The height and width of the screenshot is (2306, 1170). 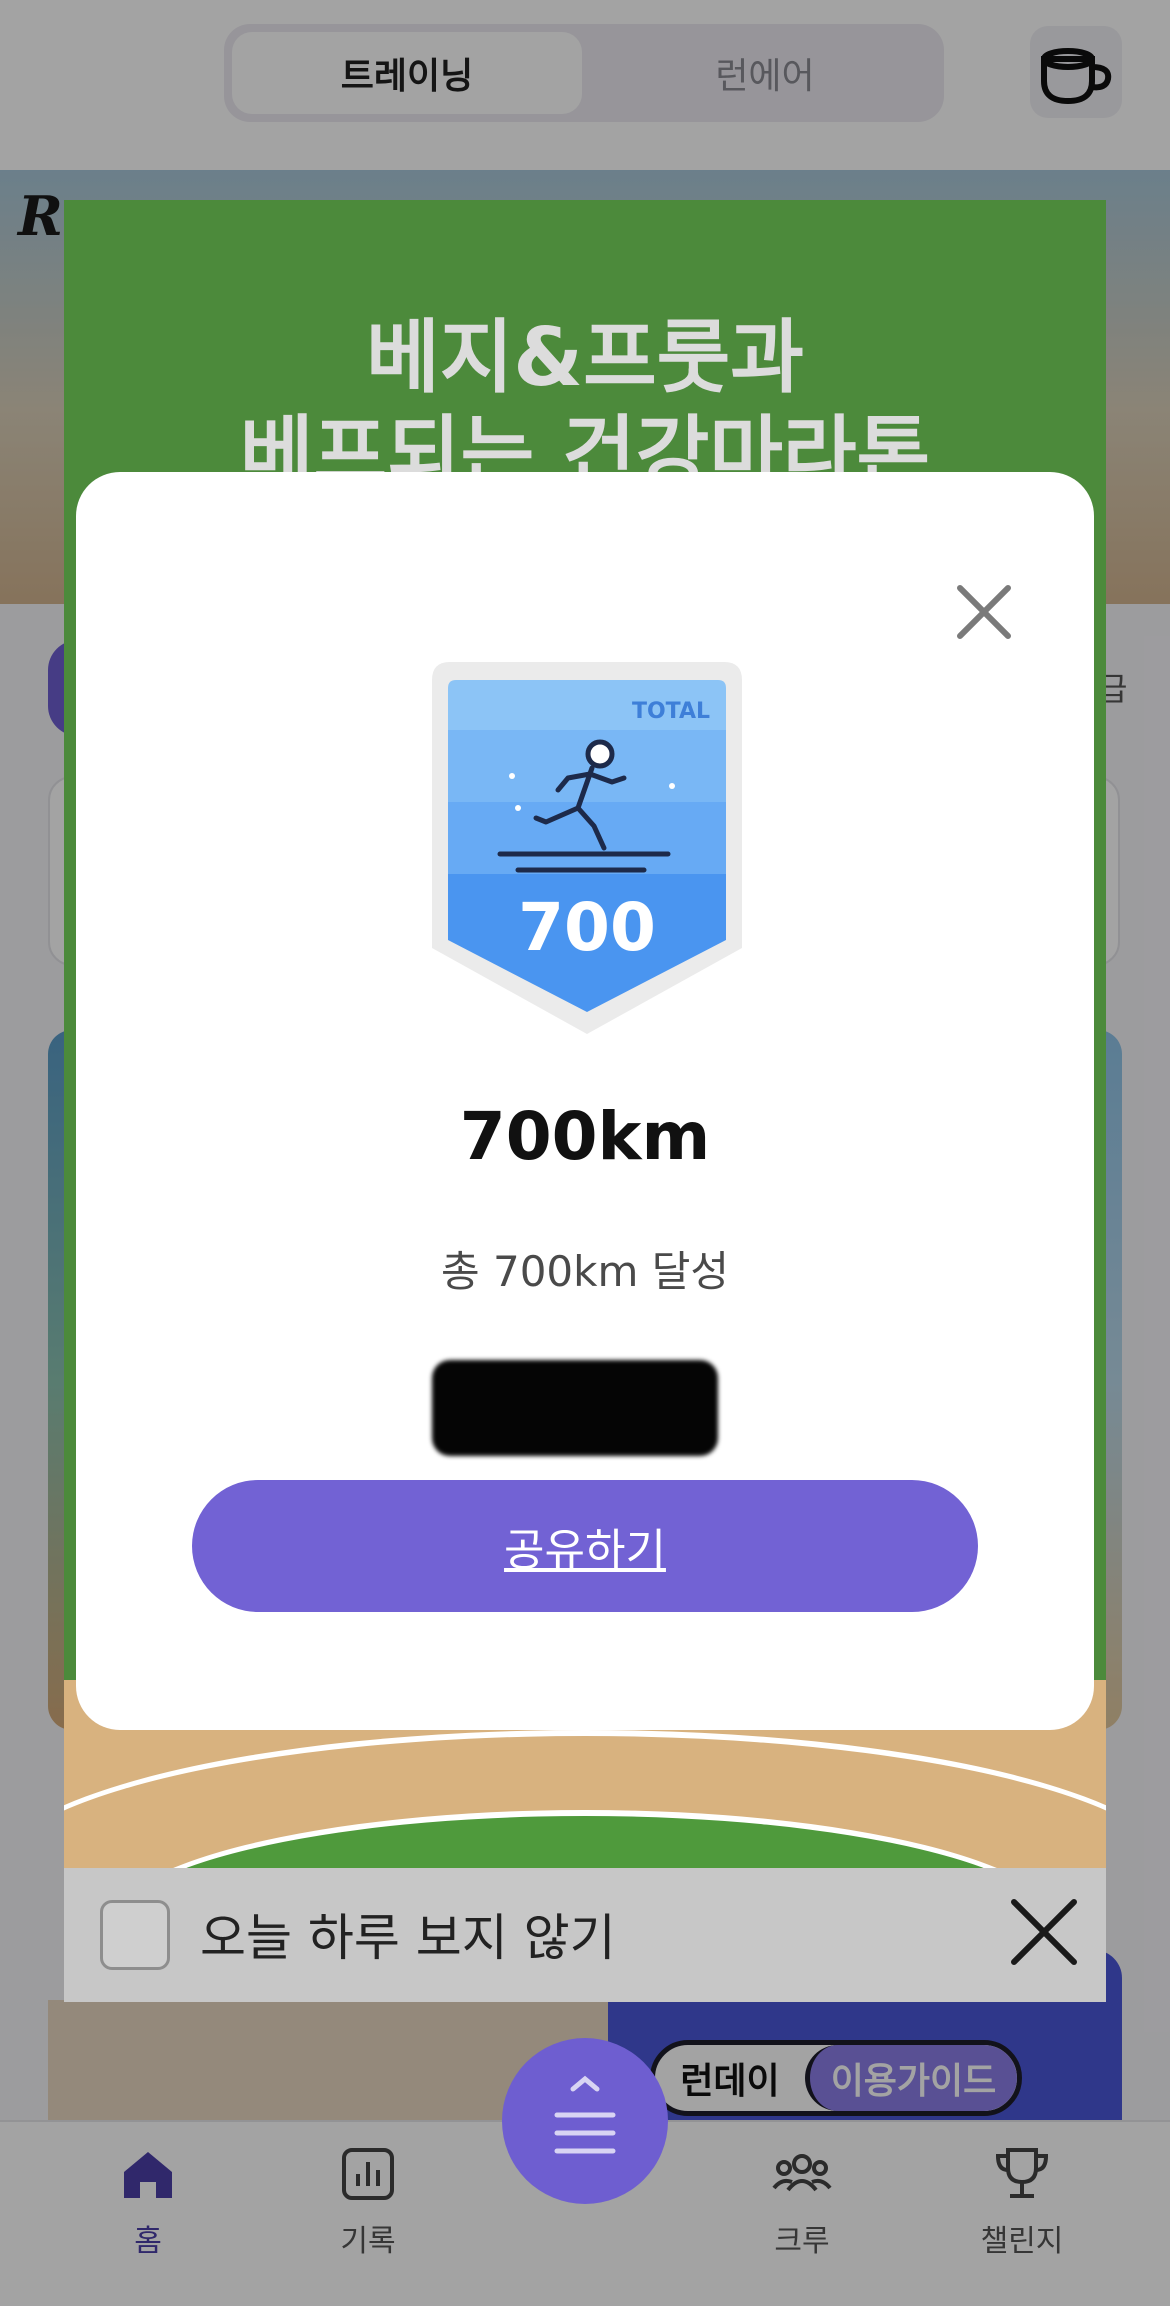 What do you see at coordinates (585, 1271) in the screenshot?
I see `badge-description: 총 700km 달성` at bounding box center [585, 1271].